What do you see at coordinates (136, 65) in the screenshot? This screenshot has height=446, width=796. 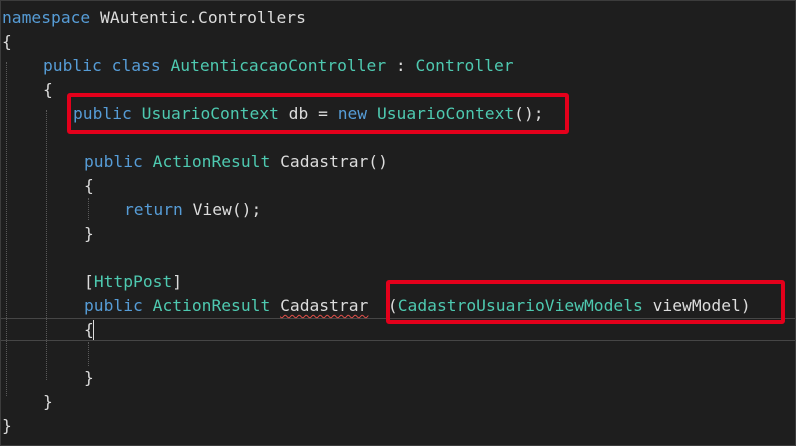 I see `code-token: class` at bounding box center [136, 65].